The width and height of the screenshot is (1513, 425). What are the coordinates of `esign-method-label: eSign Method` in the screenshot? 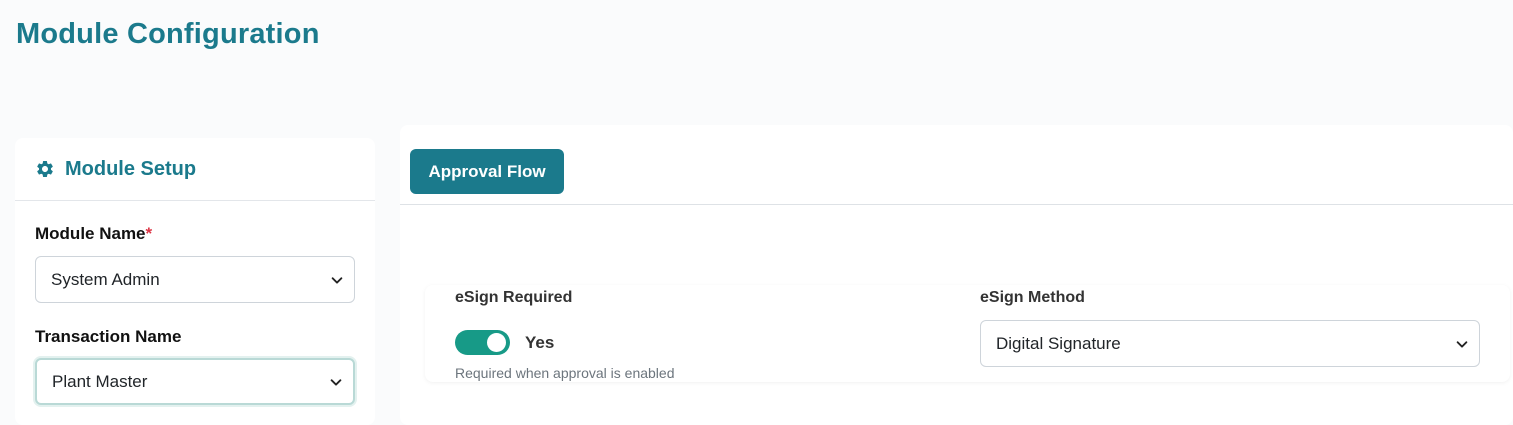 It's located at (1032, 297).